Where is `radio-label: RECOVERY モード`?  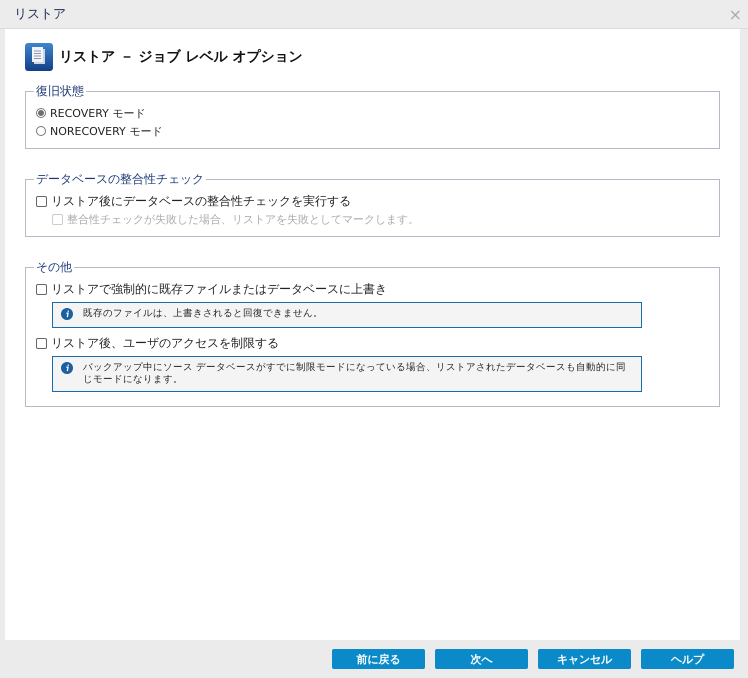 radio-label: RECOVERY モード is located at coordinates (98, 113).